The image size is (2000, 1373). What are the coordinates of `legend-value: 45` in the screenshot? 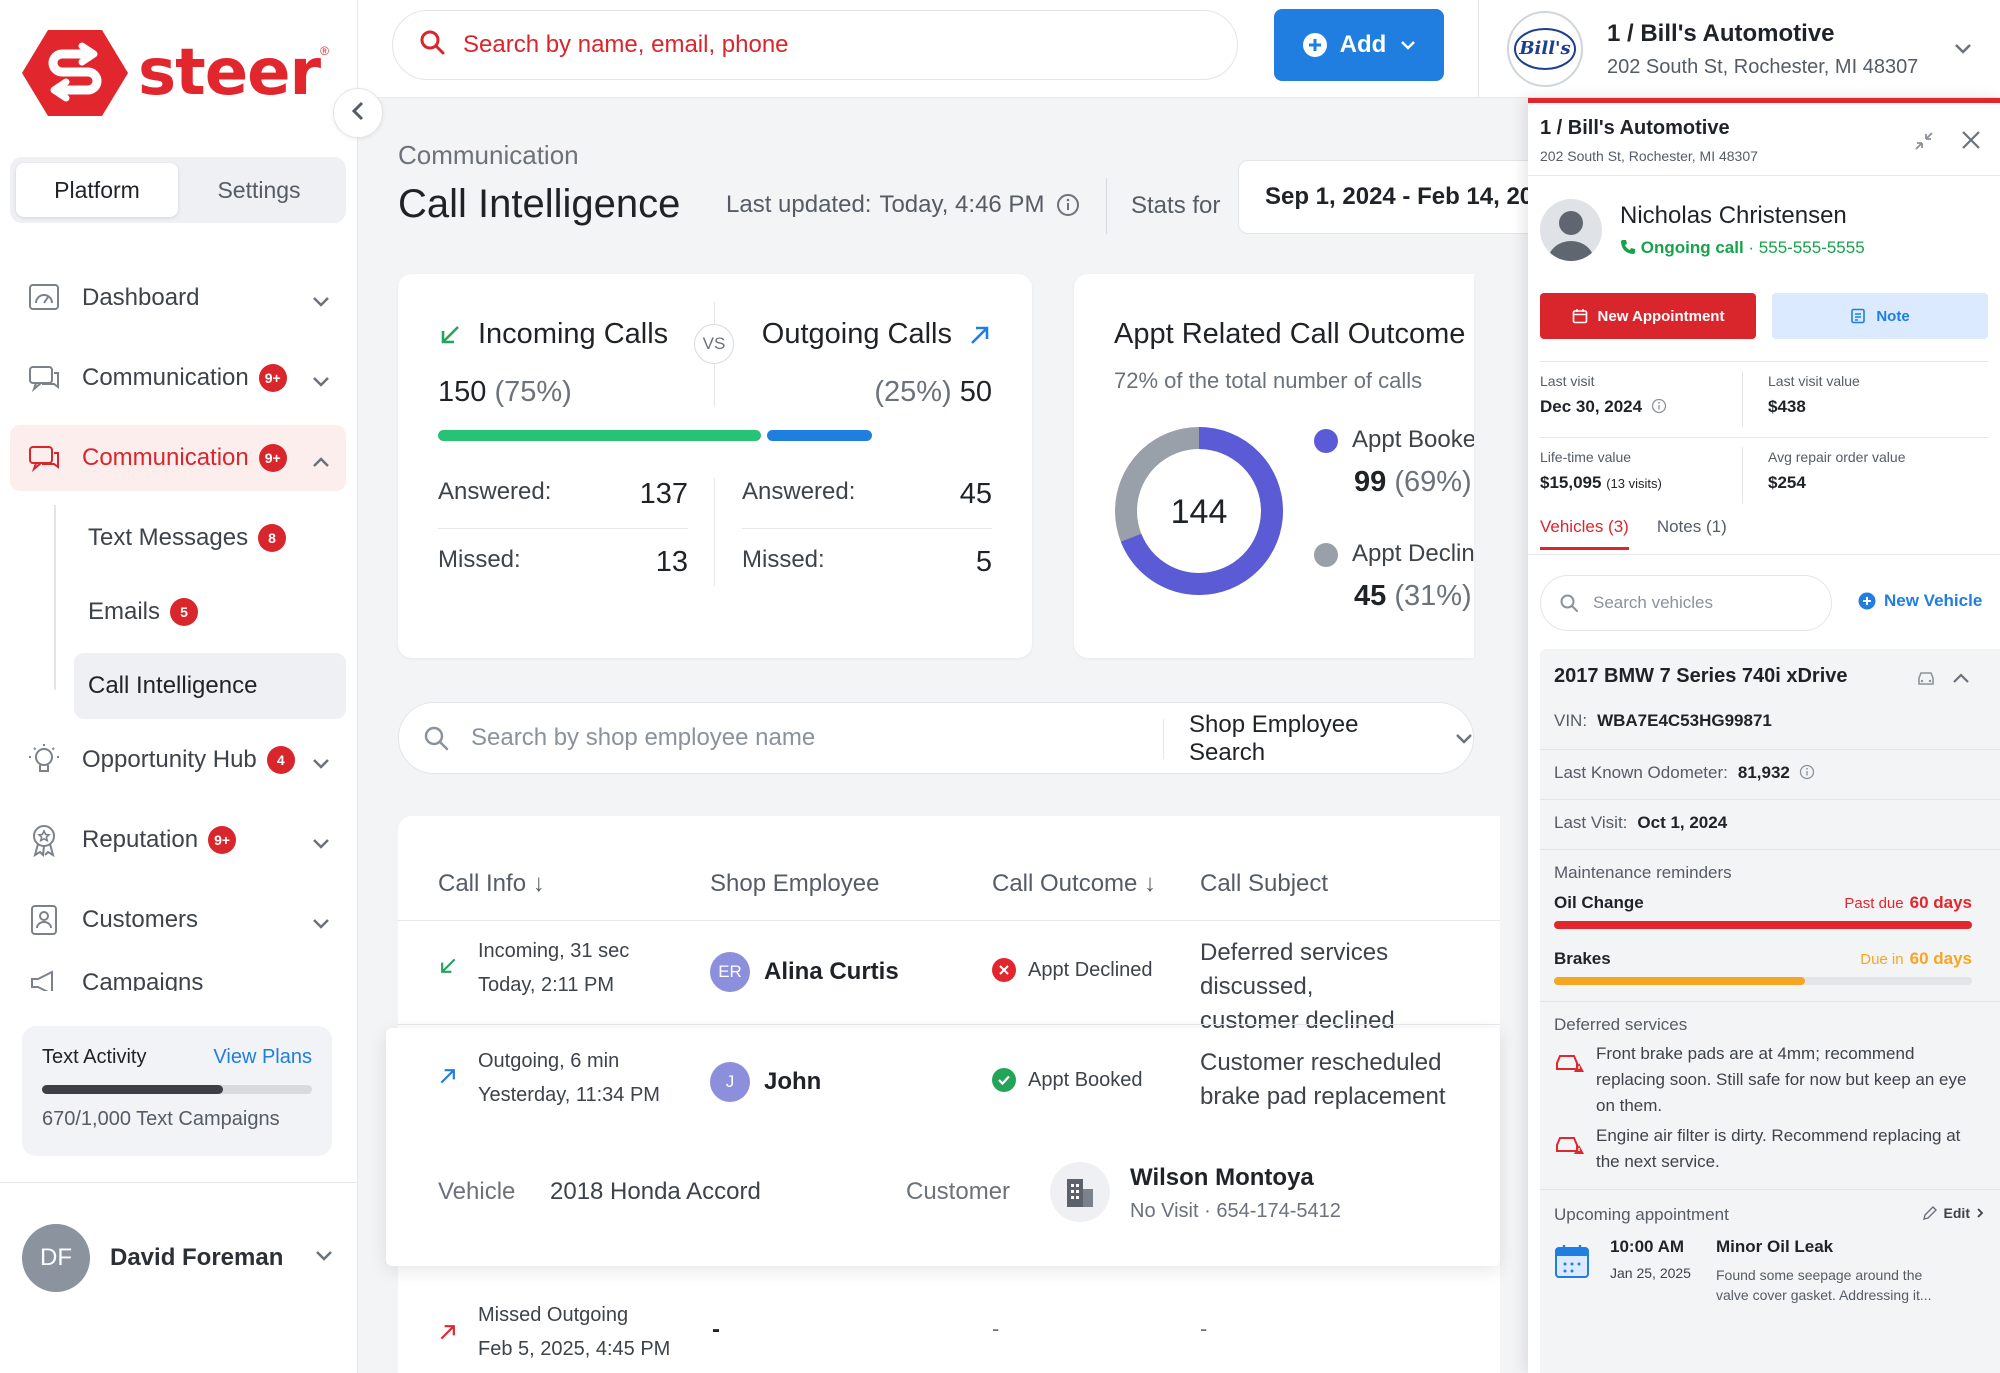 It's located at (1370, 596).